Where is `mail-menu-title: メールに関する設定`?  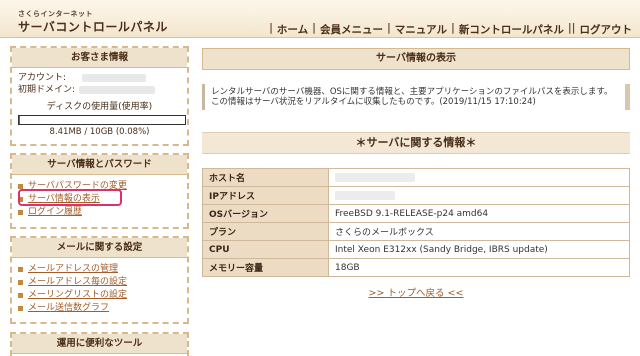 mail-menu-title: メールに関する設定 is located at coordinates (99, 248).